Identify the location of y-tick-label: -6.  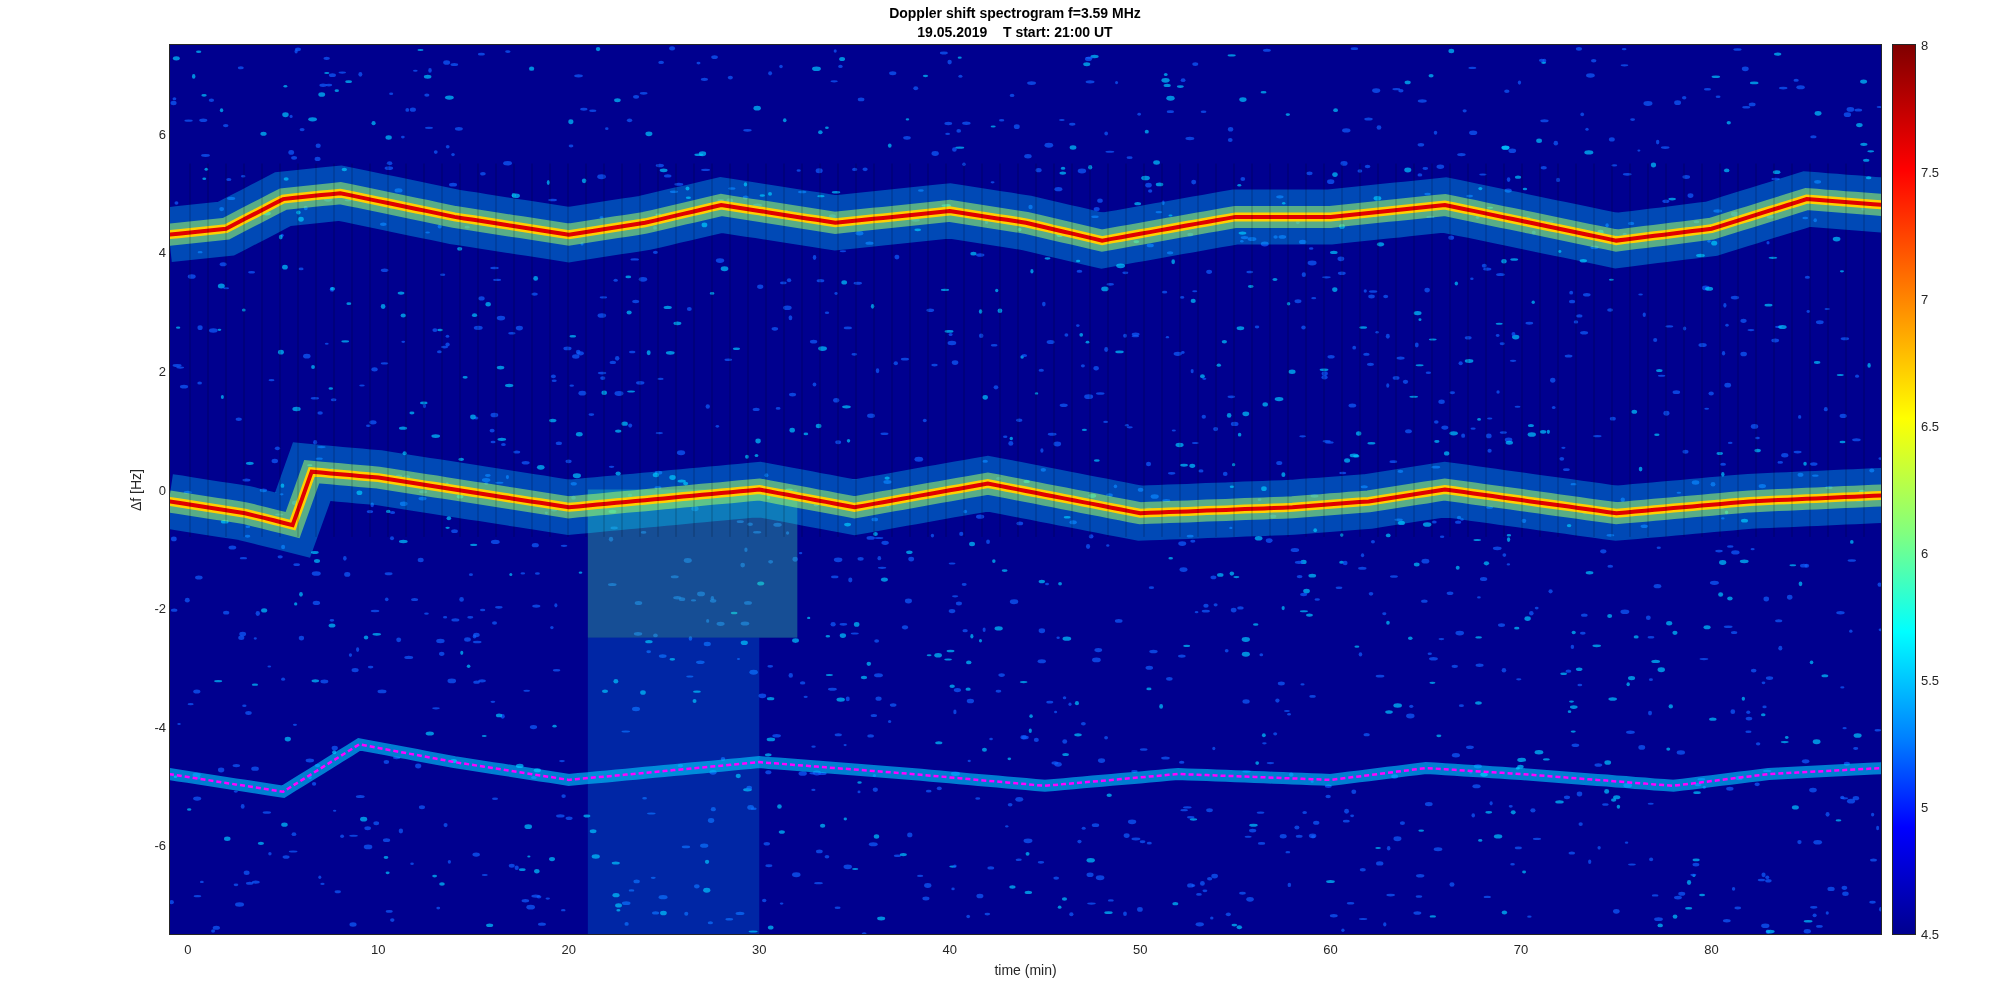
(160, 845).